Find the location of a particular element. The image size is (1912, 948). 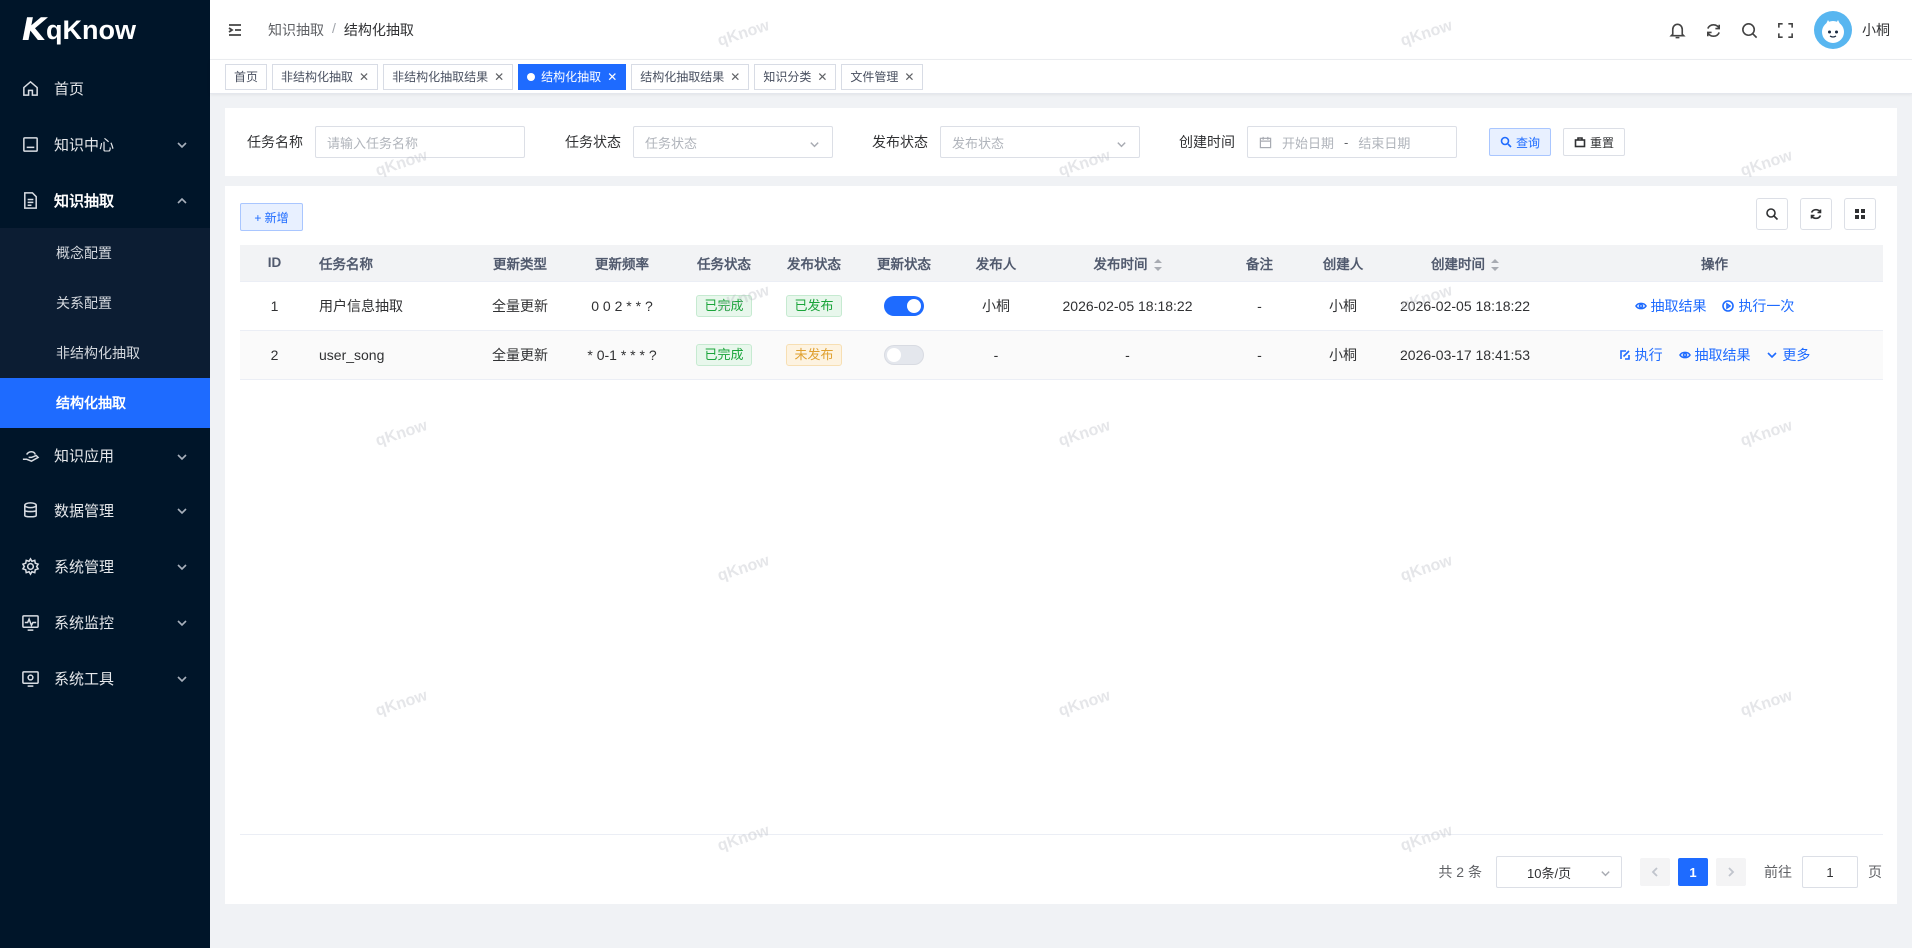

sidebar-subitem-relation-config: 关系配置 is located at coordinates (105, 303).